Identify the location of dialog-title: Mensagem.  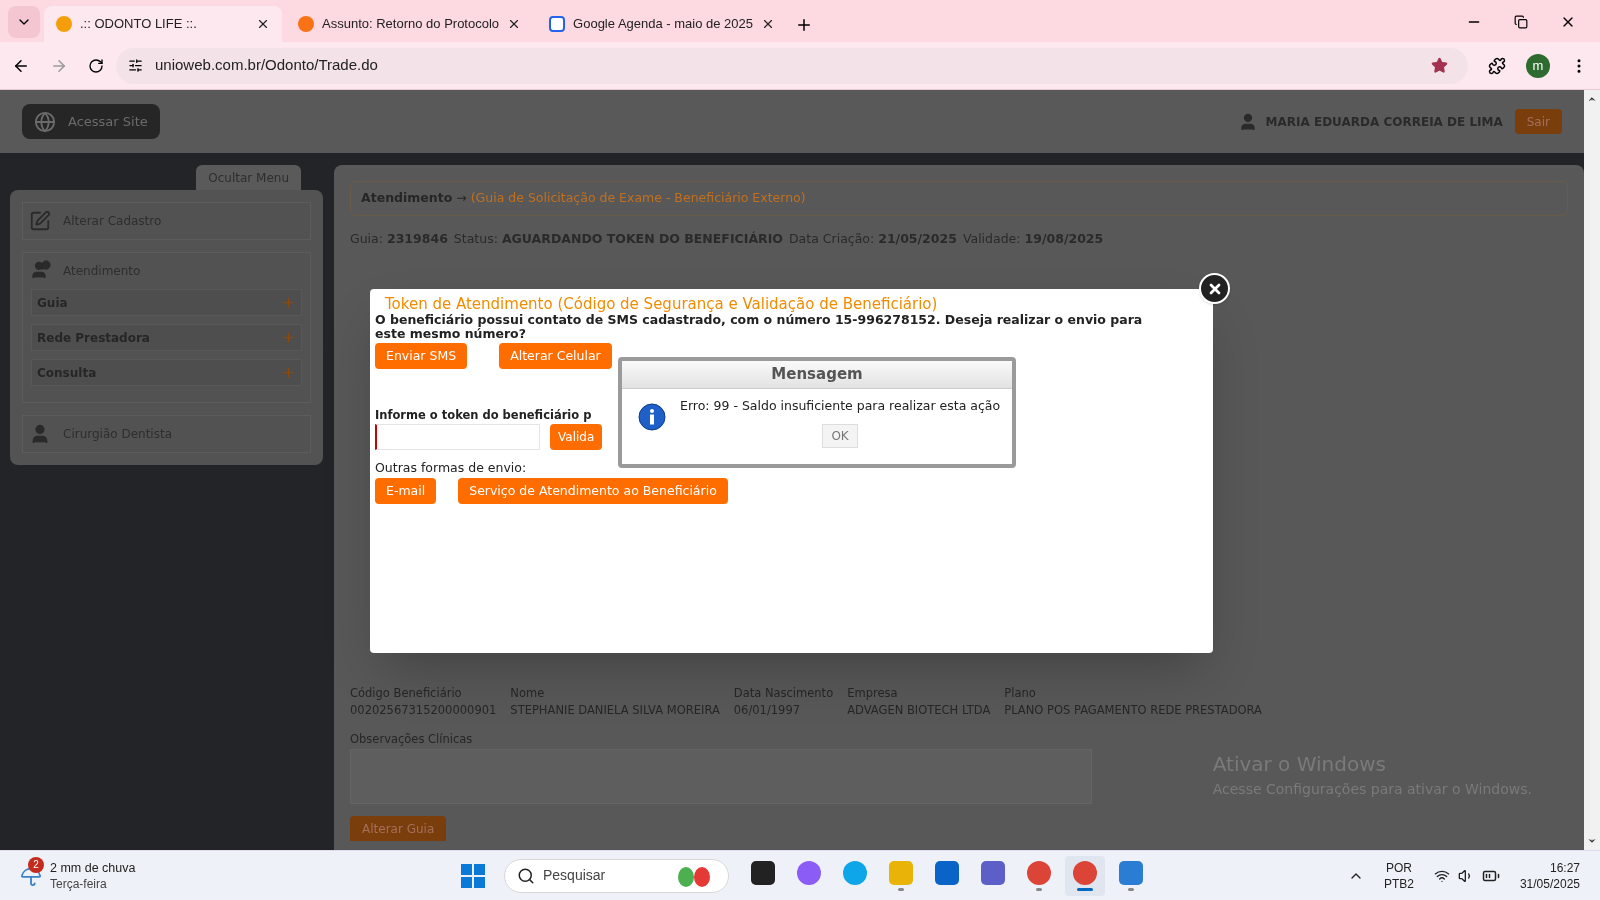
(817, 375).